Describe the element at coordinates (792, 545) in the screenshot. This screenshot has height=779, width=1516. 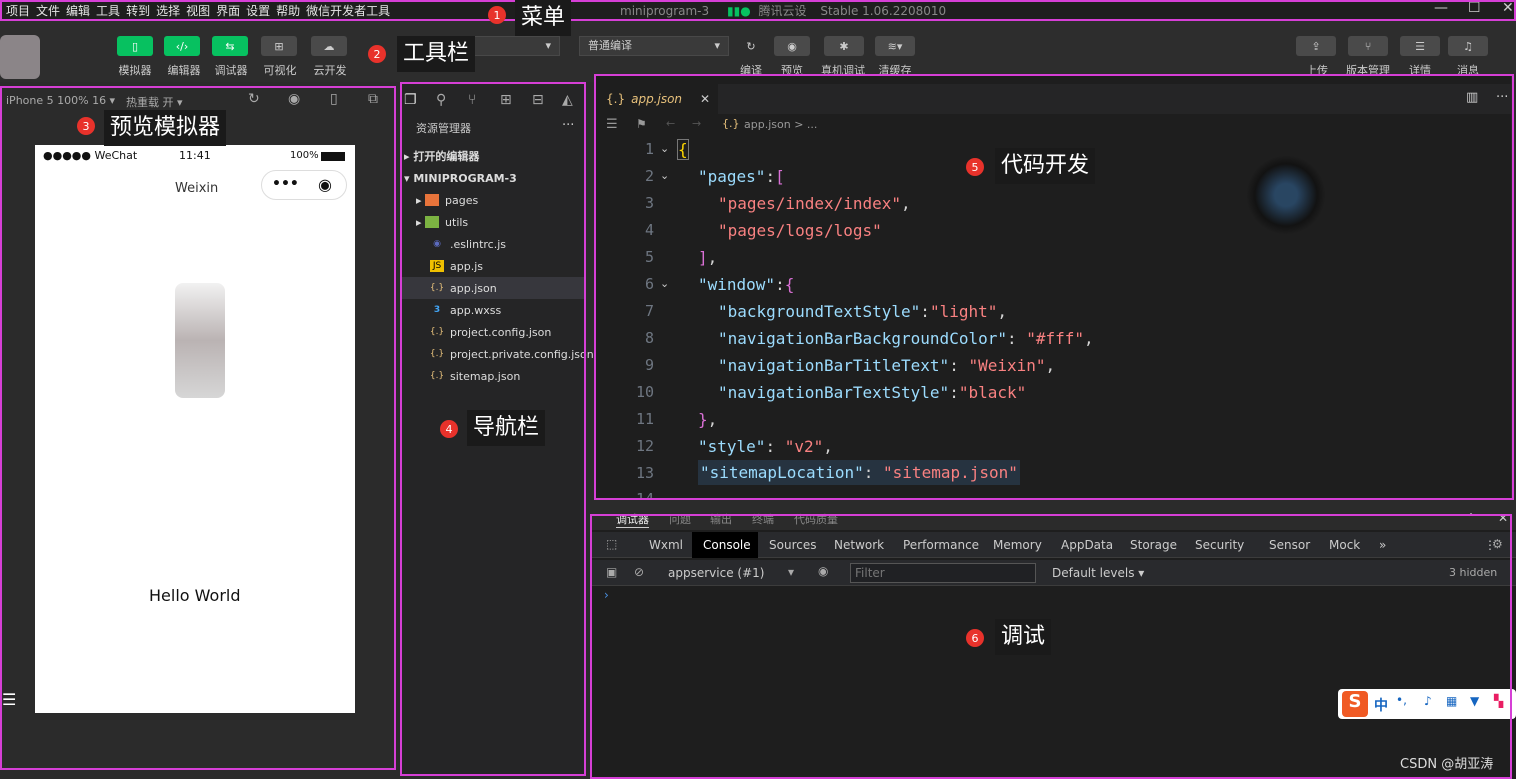
I see `tab-sources: Sources` at that location.